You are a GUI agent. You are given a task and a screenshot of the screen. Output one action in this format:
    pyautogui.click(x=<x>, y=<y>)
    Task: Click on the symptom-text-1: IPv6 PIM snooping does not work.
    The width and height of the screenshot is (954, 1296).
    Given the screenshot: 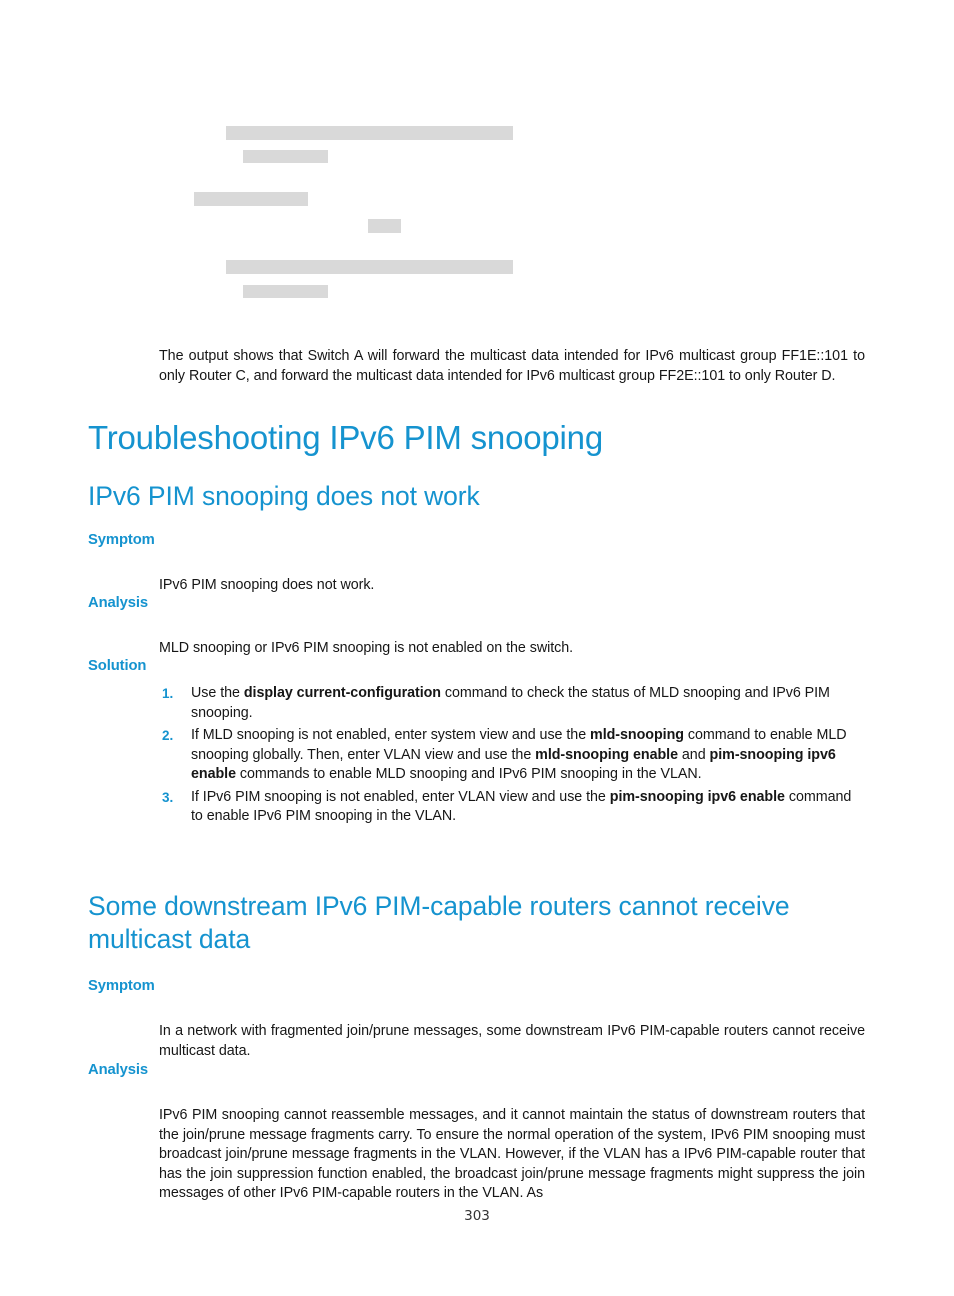 What is the action you would take?
    pyautogui.click(x=267, y=585)
    